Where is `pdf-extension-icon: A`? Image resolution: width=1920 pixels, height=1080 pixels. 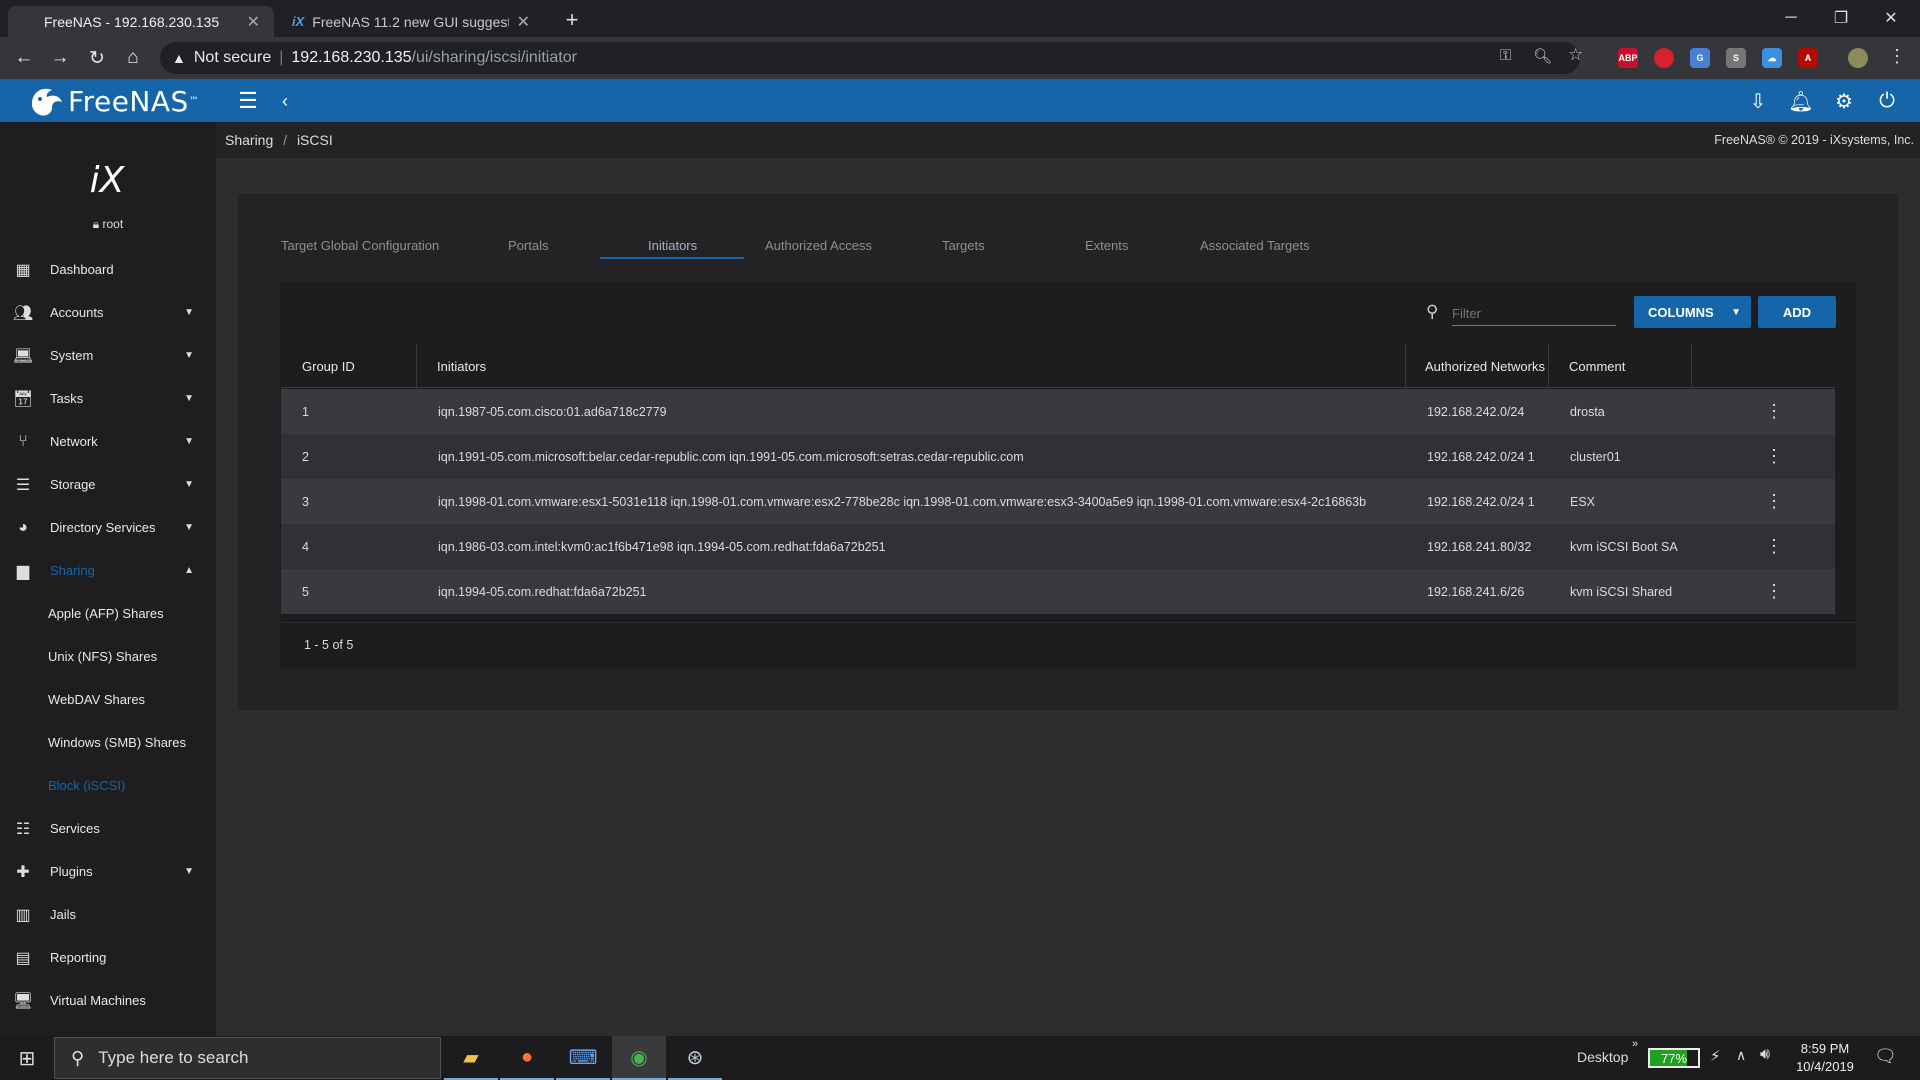
pdf-extension-icon: A is located at coordinates (1808, 58).